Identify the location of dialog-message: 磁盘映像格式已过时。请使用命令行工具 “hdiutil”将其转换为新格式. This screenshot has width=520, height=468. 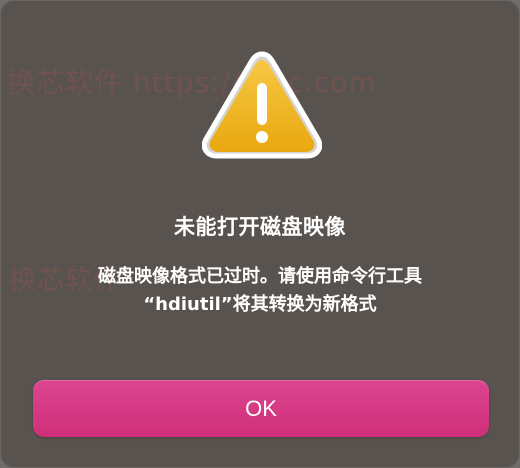
(260, 291).